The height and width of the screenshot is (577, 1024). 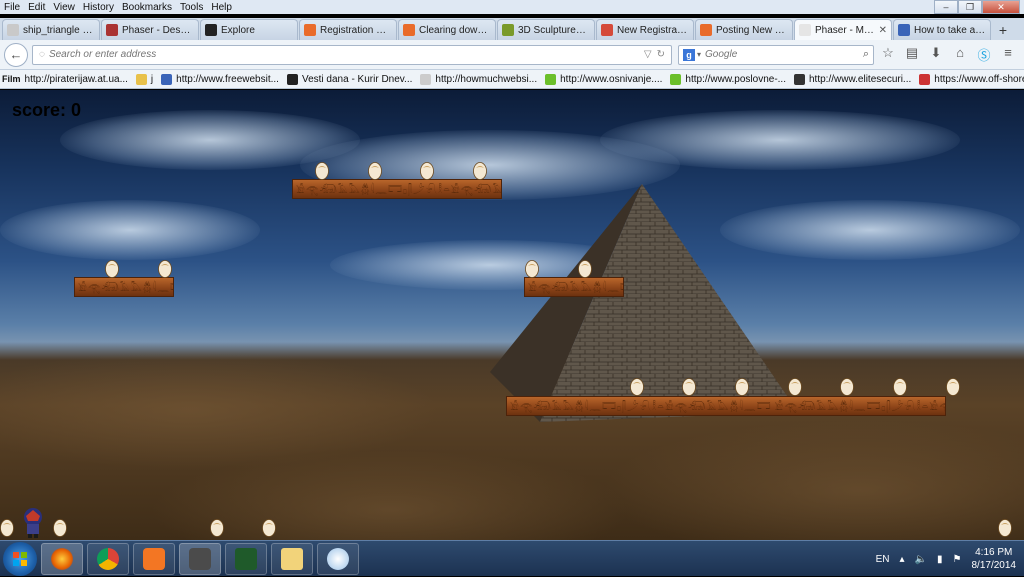 What do you see at coordinates (689, 54) in the screenshot?
I see `google-engine-icon: g` at bounding box center [689, 54].